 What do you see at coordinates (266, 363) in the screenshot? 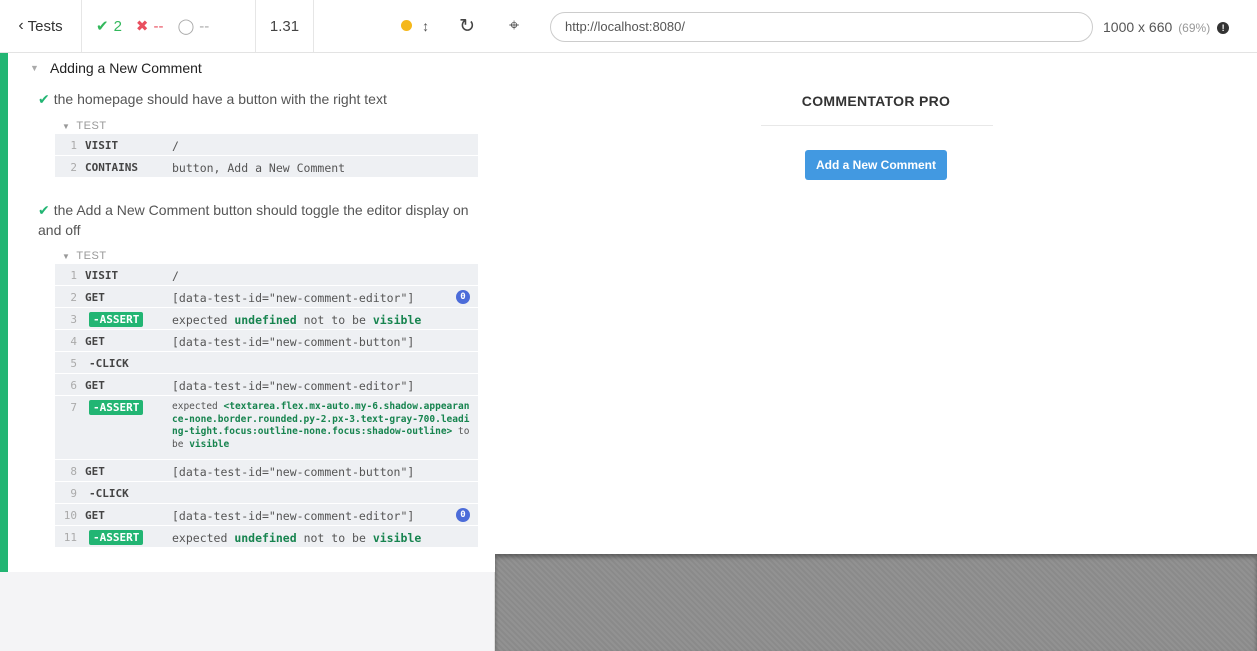
I see `command-row: 5 -CLICK` at bounding box center [266, 363].